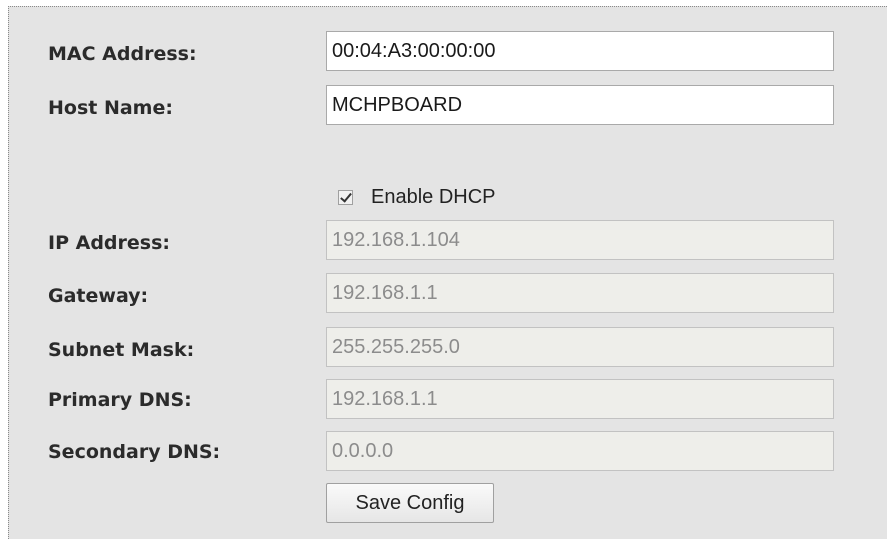 The width and height of the screenshot is (887, 539). What do you see at coordinates (122, 54) in the screenshot?
I see `mac-address-label: MAC Address:` at bounding box center [122, 54].